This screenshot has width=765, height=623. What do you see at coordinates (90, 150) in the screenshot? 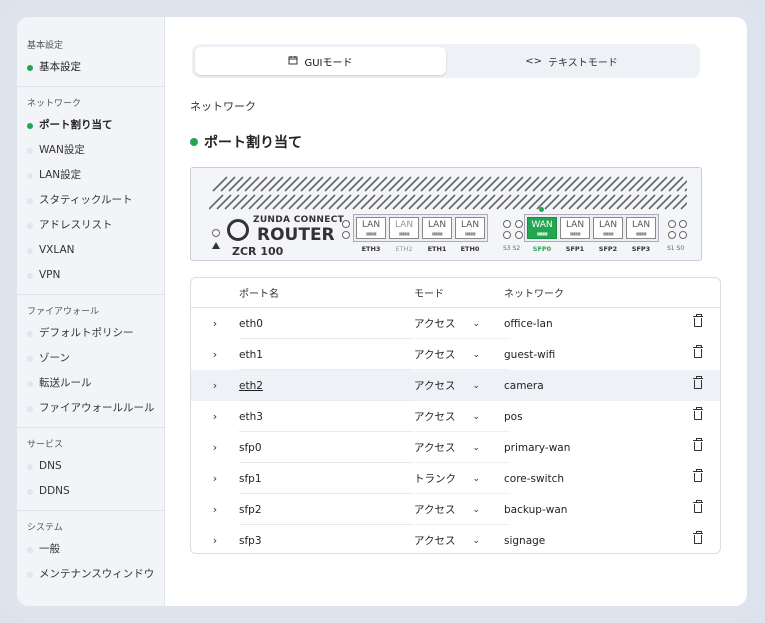
I see `sidebar-item: WAN設定` at bounding box center [90, 150].